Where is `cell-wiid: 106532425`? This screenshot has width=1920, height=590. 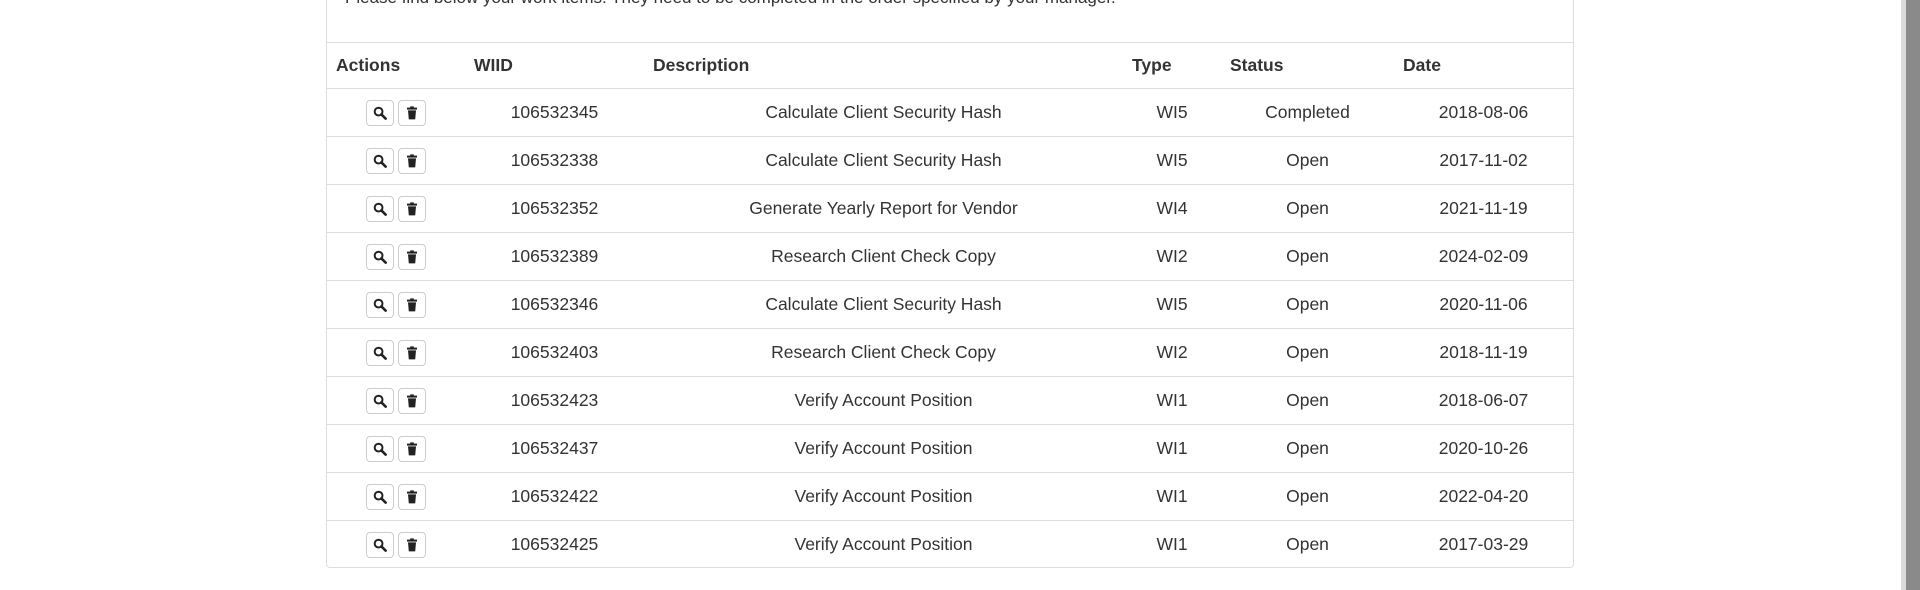 cell-wiid: 106532425 is located at coordinates (554, 544).